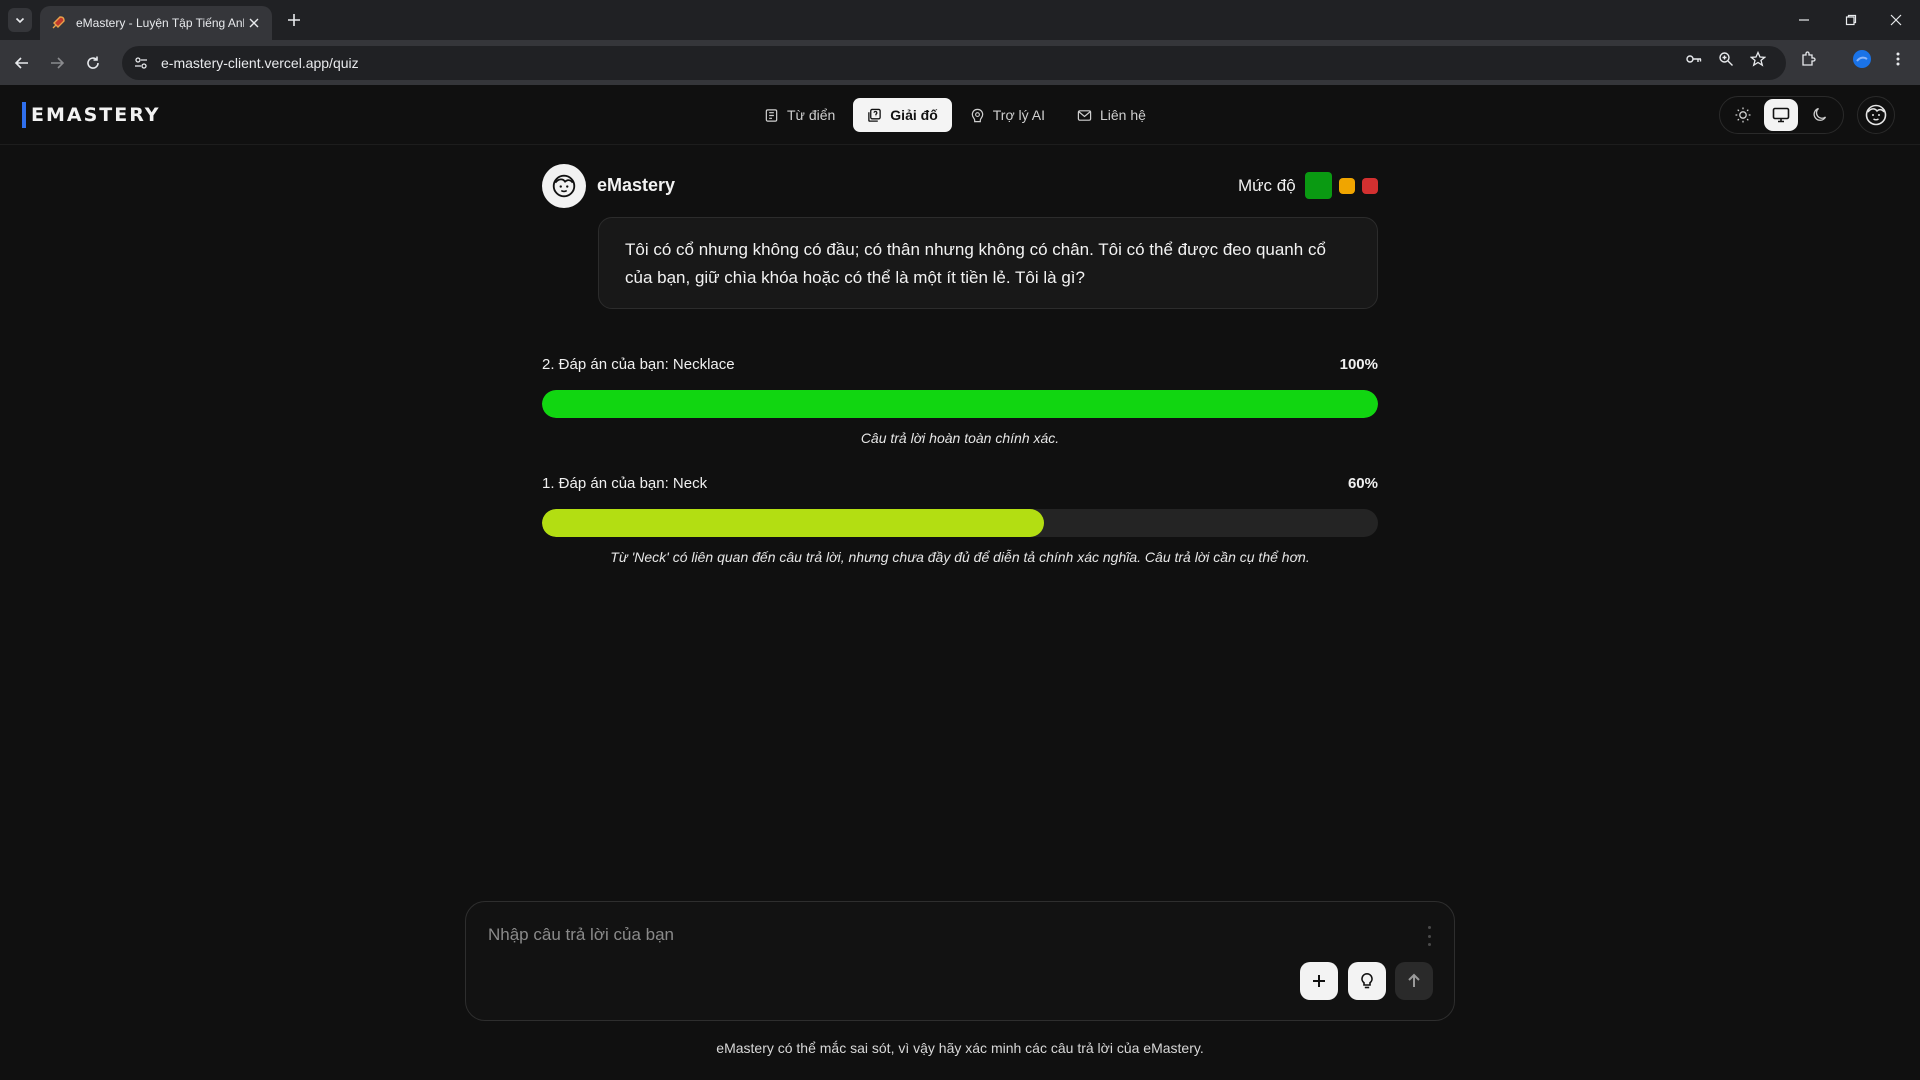 The image size is (1920, 1080). Describe the element at coordinates (91, 115) in the screenshot. I see `logo: EMASTERY` at that location.